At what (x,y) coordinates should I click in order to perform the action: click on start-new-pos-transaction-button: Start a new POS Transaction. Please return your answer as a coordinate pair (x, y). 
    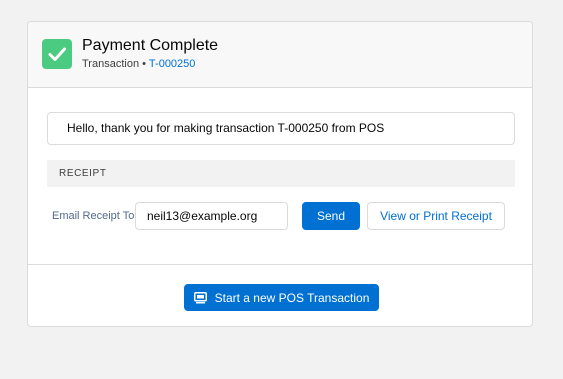
    Looking at the image, I should click on (281, 297).